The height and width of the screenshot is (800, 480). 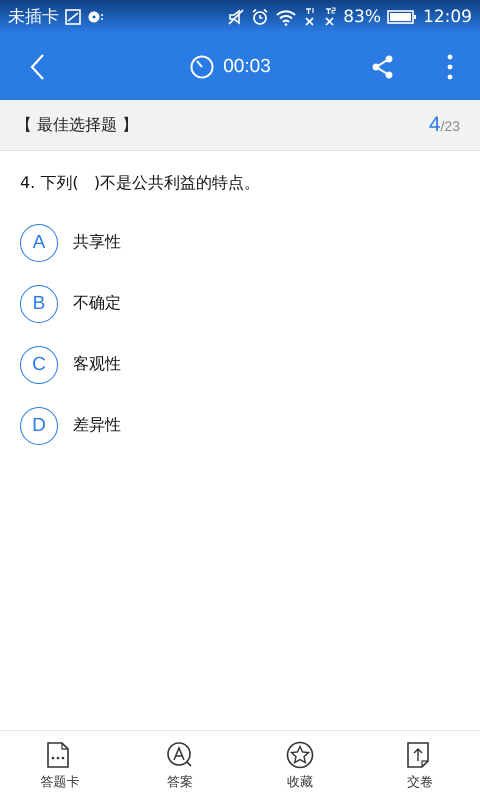 What do you see at coordinates (202, 67) in the screenshot?
I see `timer-icon` at bounding box center [202, 67].